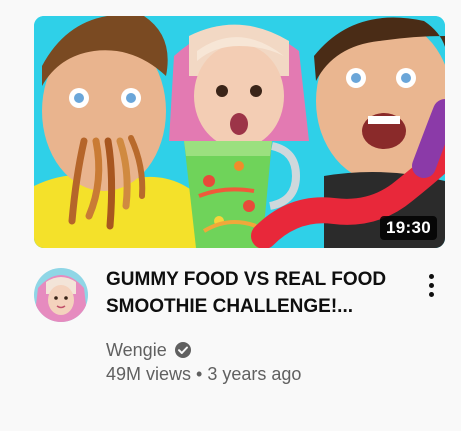  I want to click on video-metadata: 49M views • 3 years ago, so click(203, 374).